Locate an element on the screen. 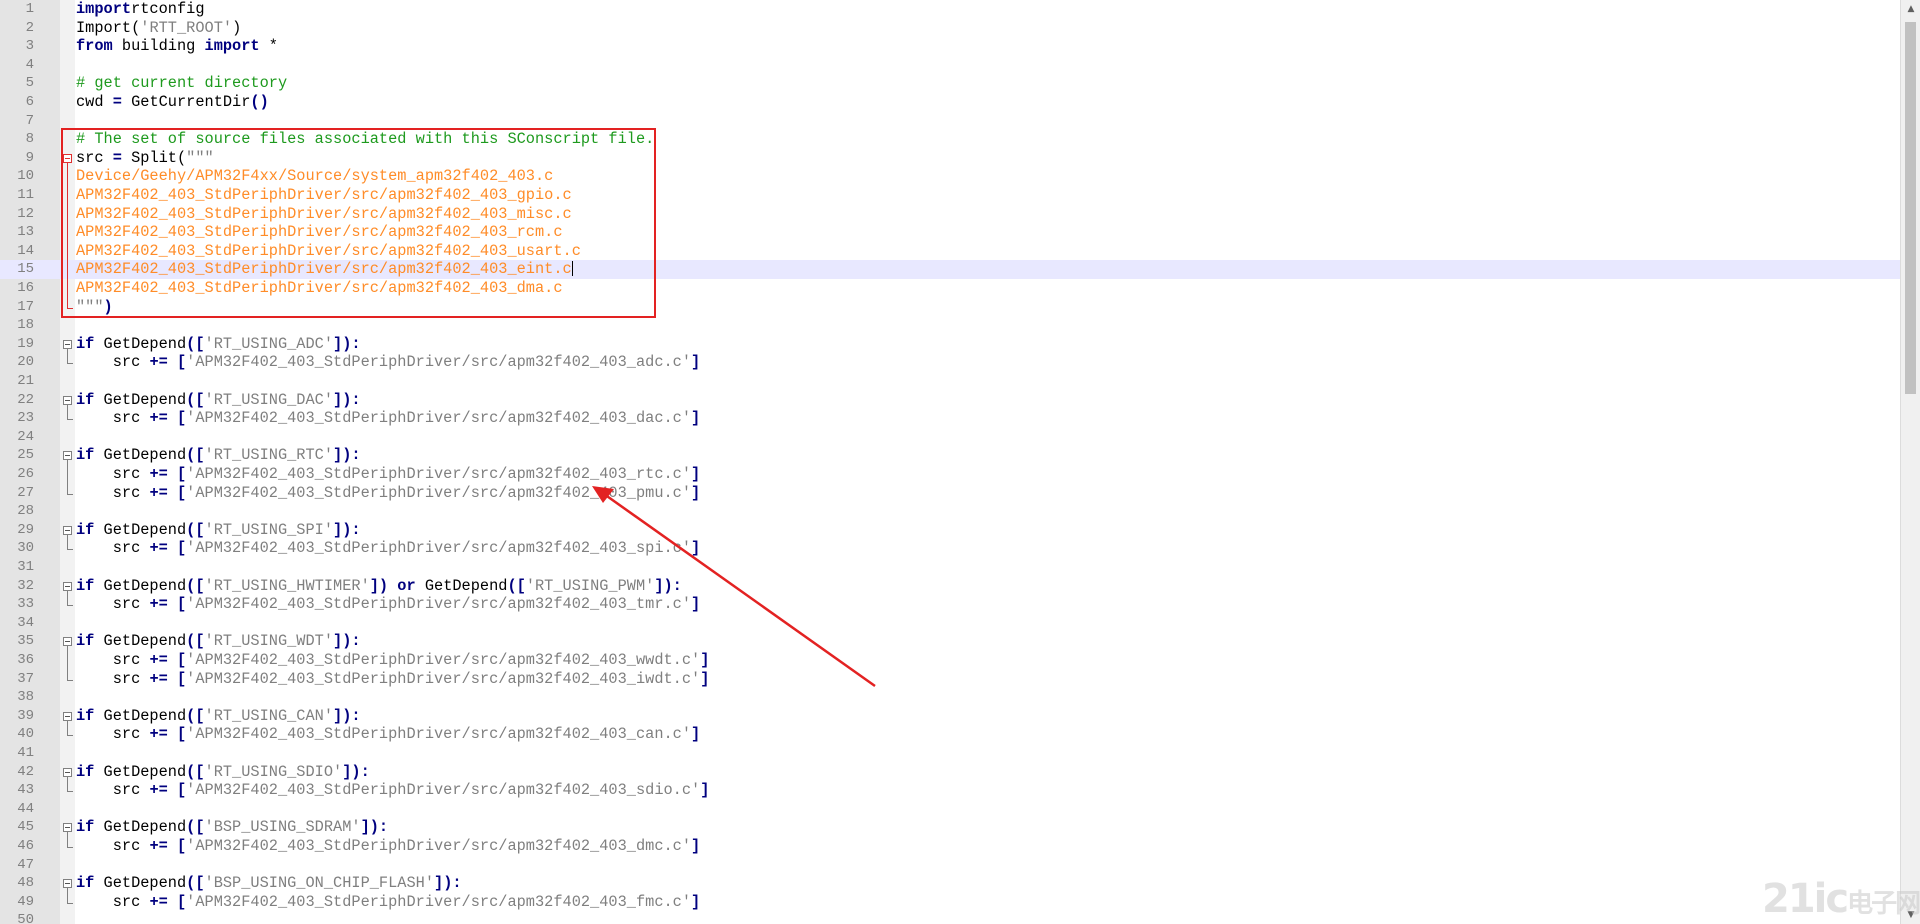  code-text: if GetDepend(['RT_USING_SPI']): is located at coordinates (218, 530).